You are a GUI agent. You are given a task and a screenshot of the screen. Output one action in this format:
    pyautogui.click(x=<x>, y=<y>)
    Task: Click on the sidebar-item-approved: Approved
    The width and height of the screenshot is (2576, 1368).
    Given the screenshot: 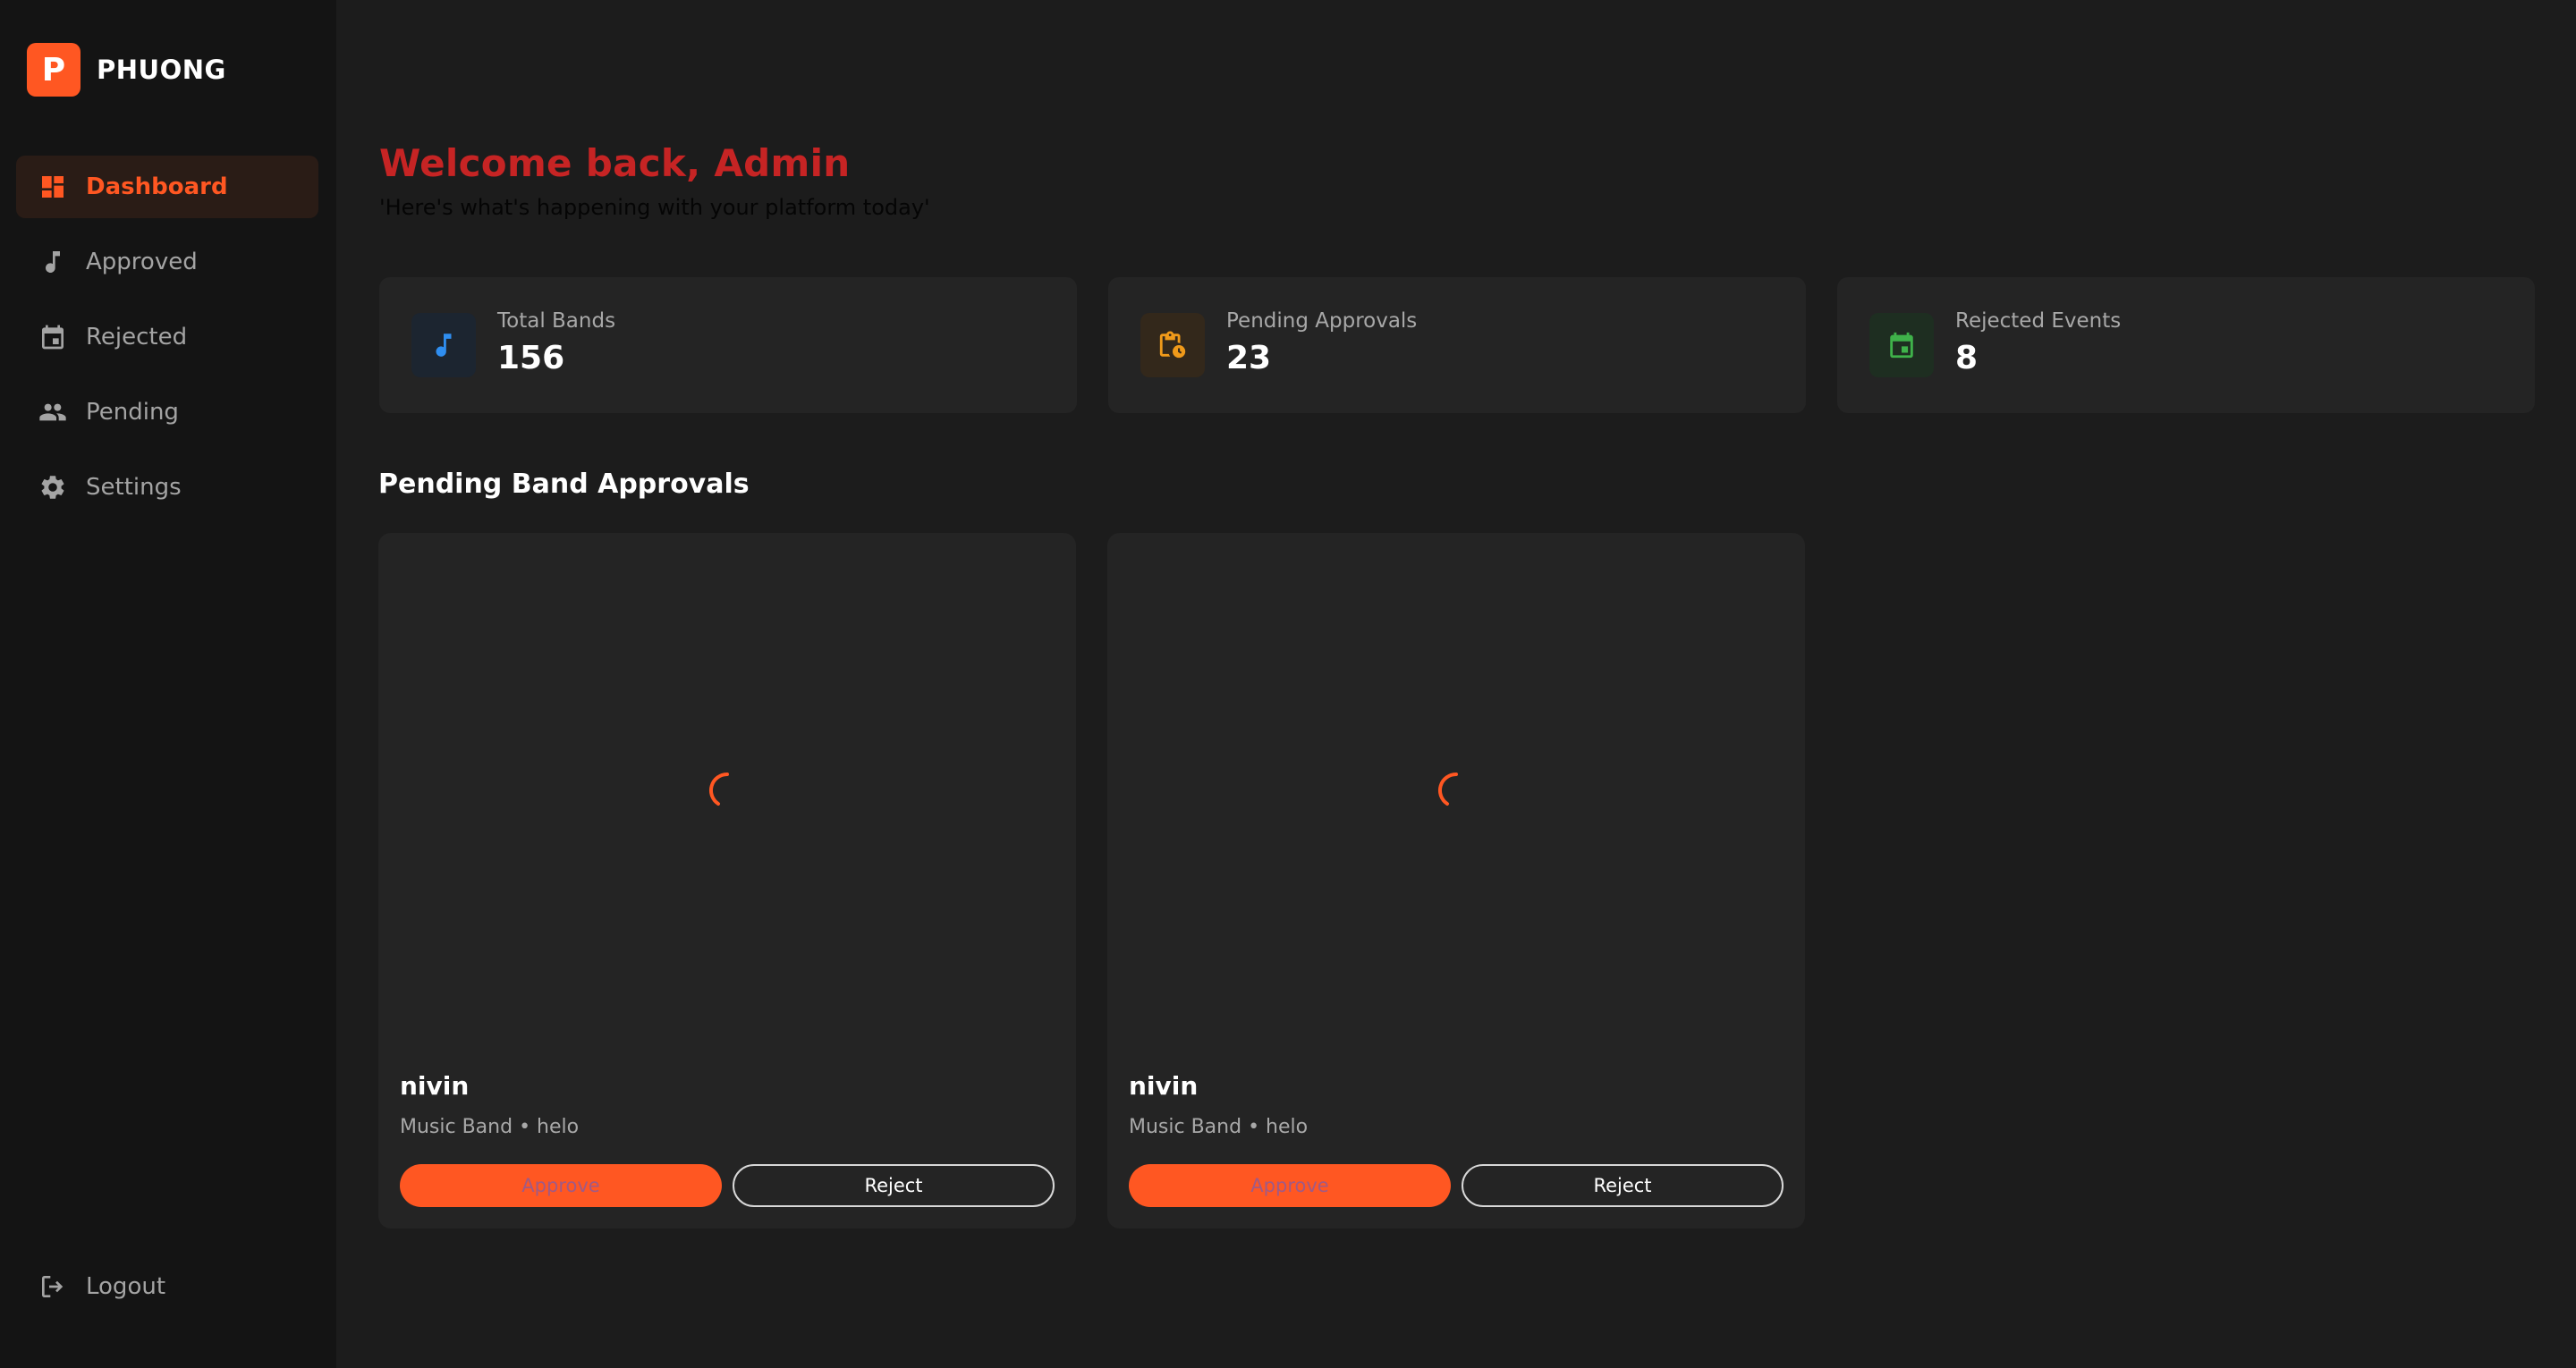 What is the action you would take?
    pyautogui.click(x=167, y=262)
    